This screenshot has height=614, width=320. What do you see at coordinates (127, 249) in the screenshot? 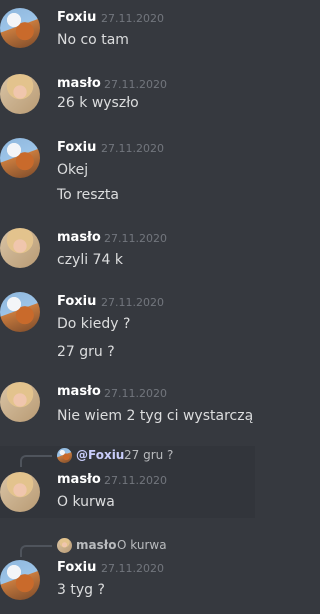
I see `message-maslo-2: masło 27.11.2020 czyli 74 k` at bounding box center [127, 249].